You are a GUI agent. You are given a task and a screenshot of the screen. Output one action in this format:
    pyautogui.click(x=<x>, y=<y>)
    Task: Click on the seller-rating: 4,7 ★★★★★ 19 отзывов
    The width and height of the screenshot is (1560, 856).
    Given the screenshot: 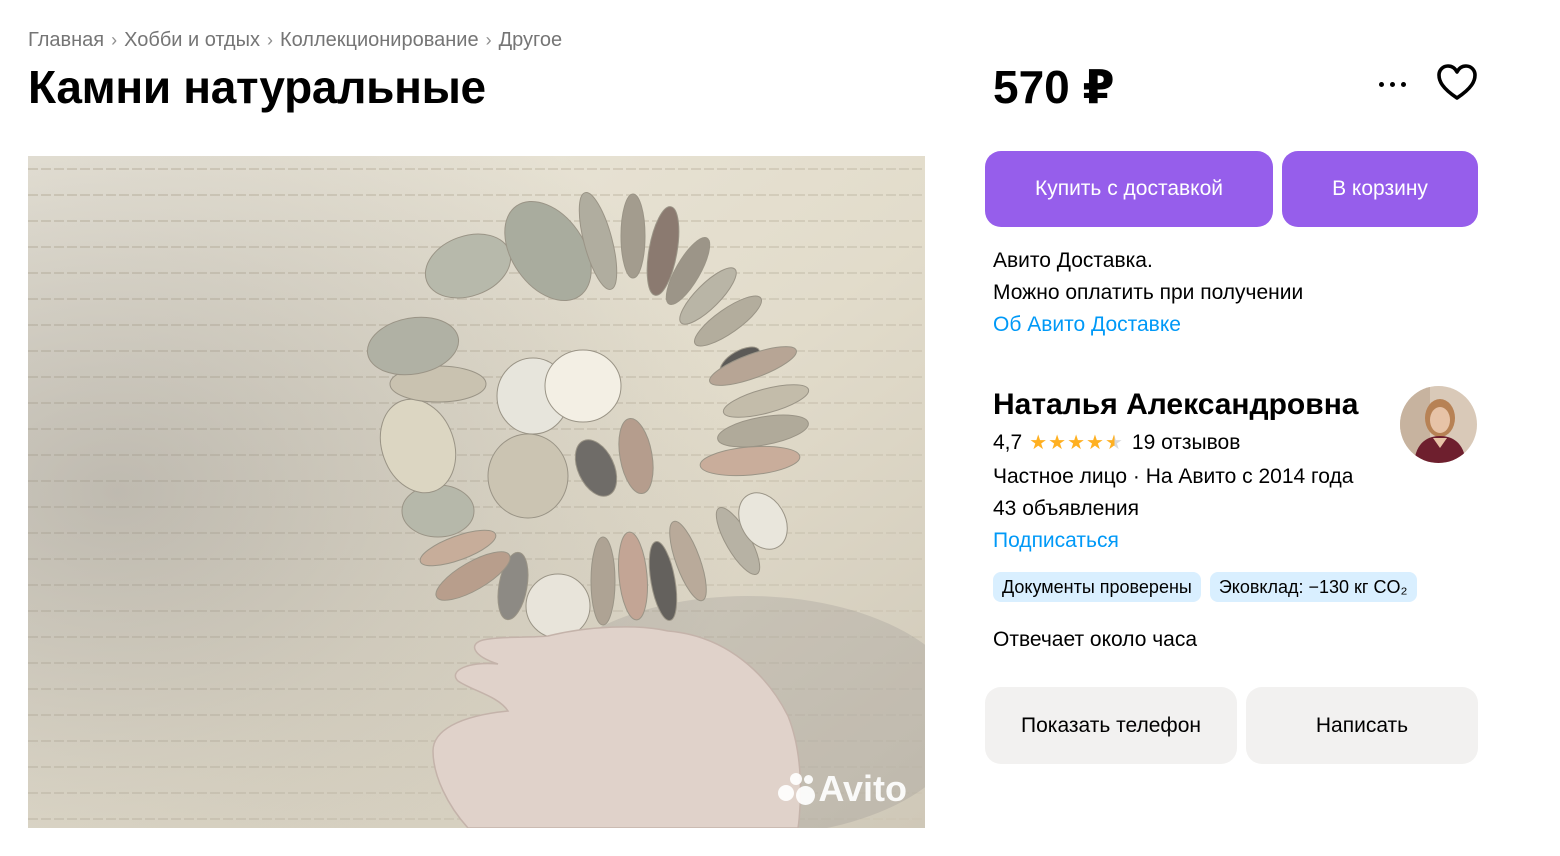 What is the action you would take?
    pyautogui.click(x=1116, y=442)
    